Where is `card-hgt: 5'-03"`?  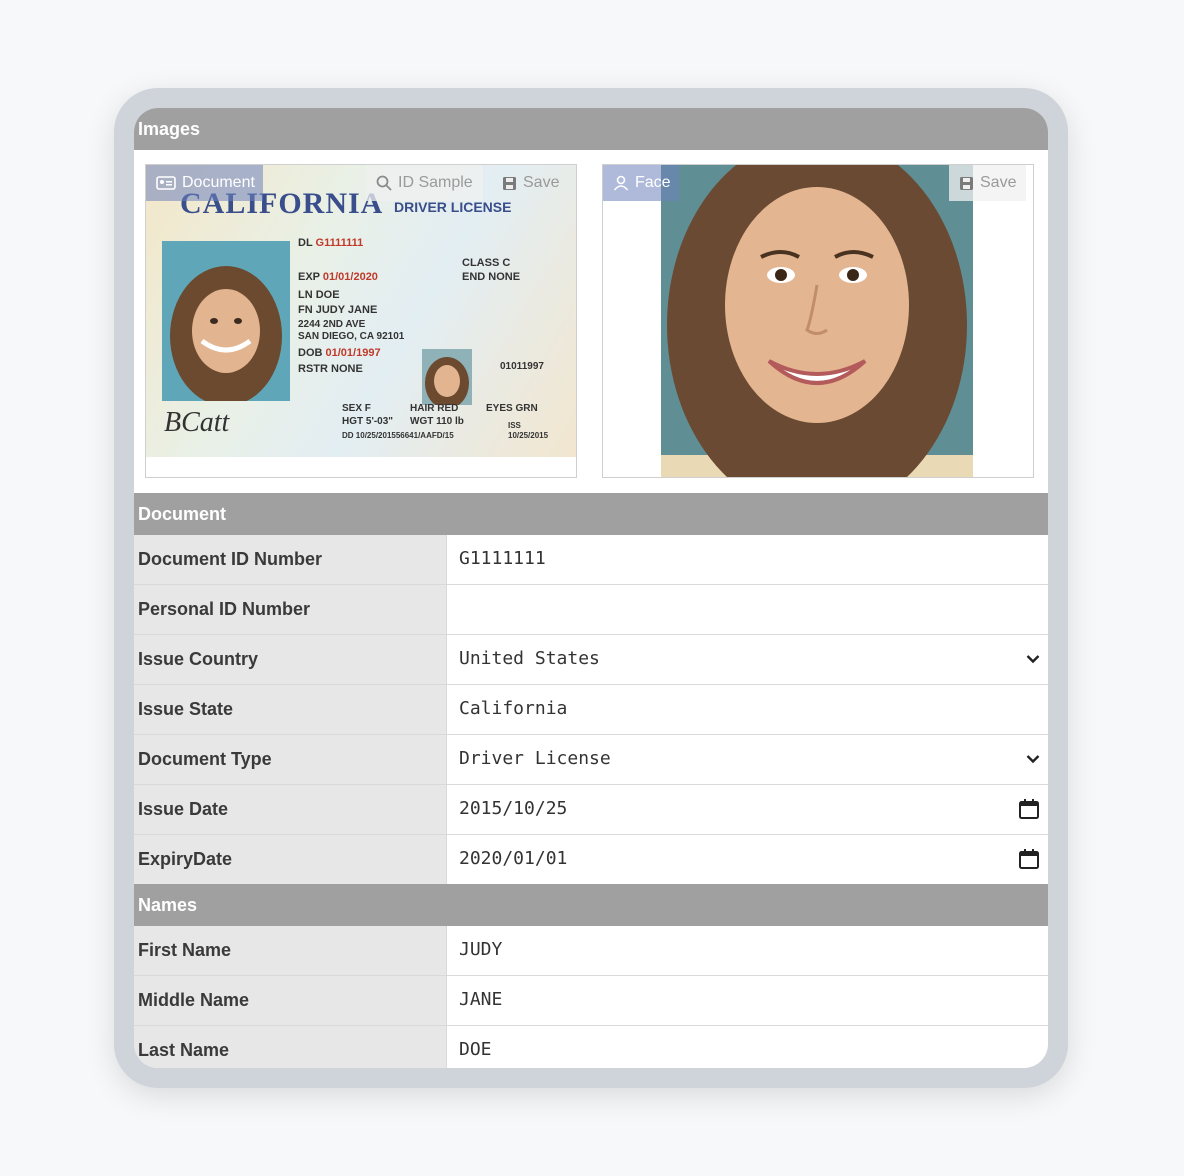
card-hgt: 5'-03" is located at coordinates (379, 421).